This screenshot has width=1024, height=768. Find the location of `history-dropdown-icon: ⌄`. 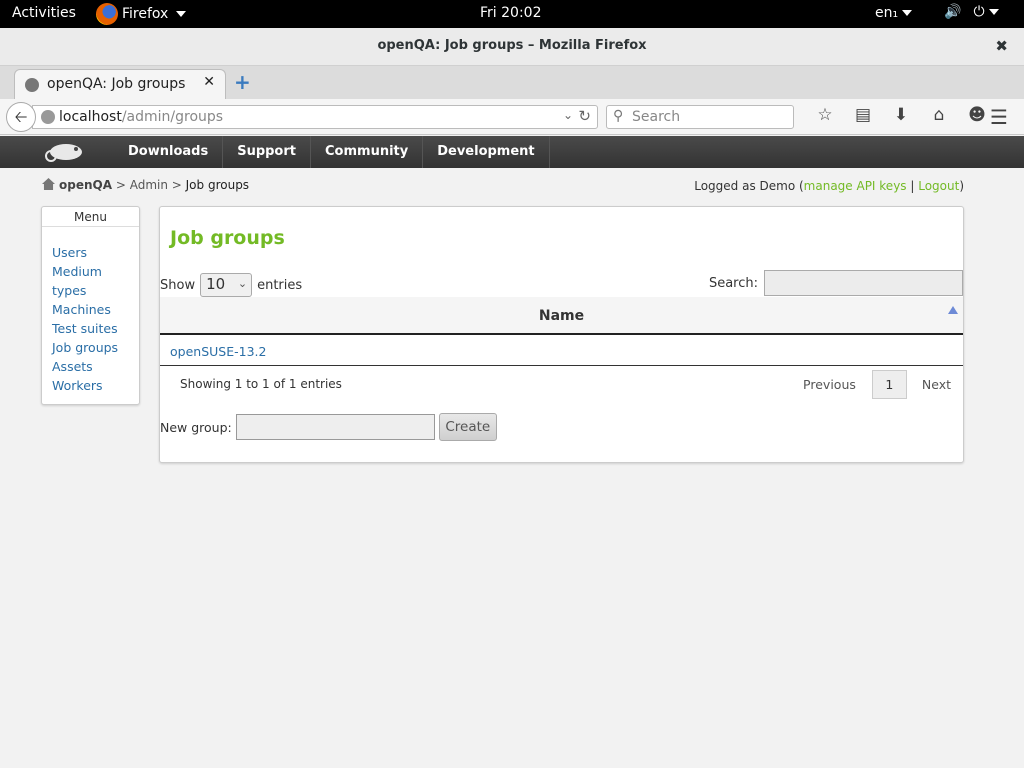

history-dropdown-icon: ⌄ is located at coordinates (568, 115).